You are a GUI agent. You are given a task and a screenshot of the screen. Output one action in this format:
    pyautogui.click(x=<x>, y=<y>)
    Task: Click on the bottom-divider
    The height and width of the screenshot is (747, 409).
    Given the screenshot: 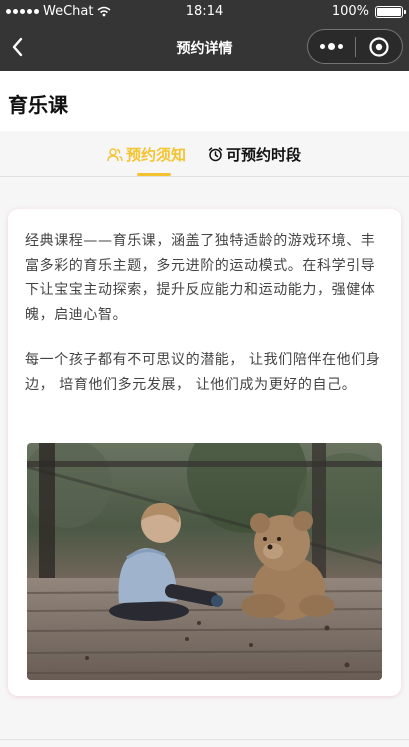 What is the action you would take?
    pyautogui.click(x=204, y=739)
    